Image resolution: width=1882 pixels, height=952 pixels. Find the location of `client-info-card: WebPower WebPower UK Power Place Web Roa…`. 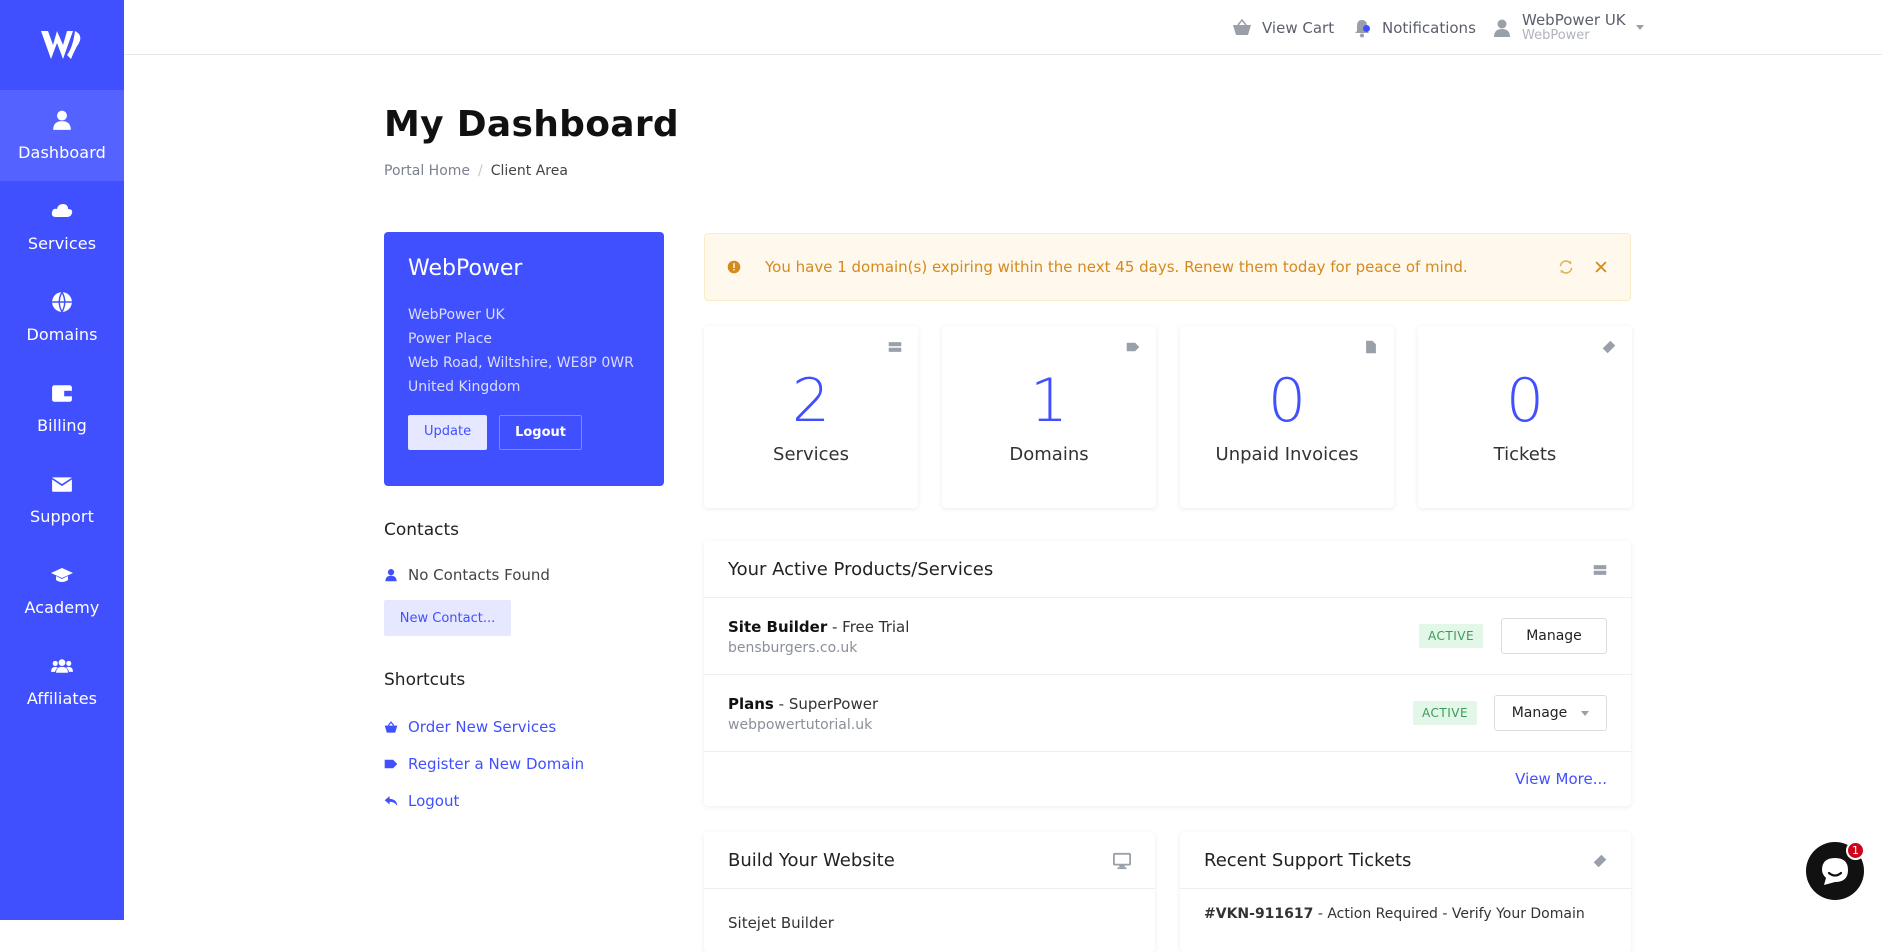

client-info-card: WebPower WebPower UK Power Place Web Roa… is located at coordinates (524, 359).